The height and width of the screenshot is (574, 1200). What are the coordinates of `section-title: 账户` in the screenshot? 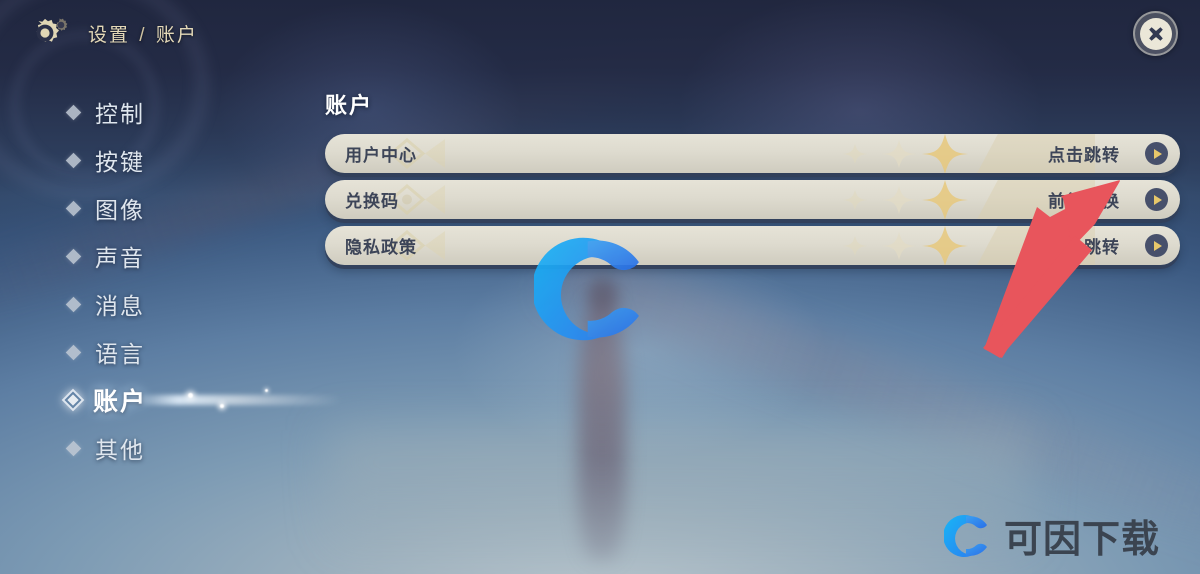 It's located at (349, 105).